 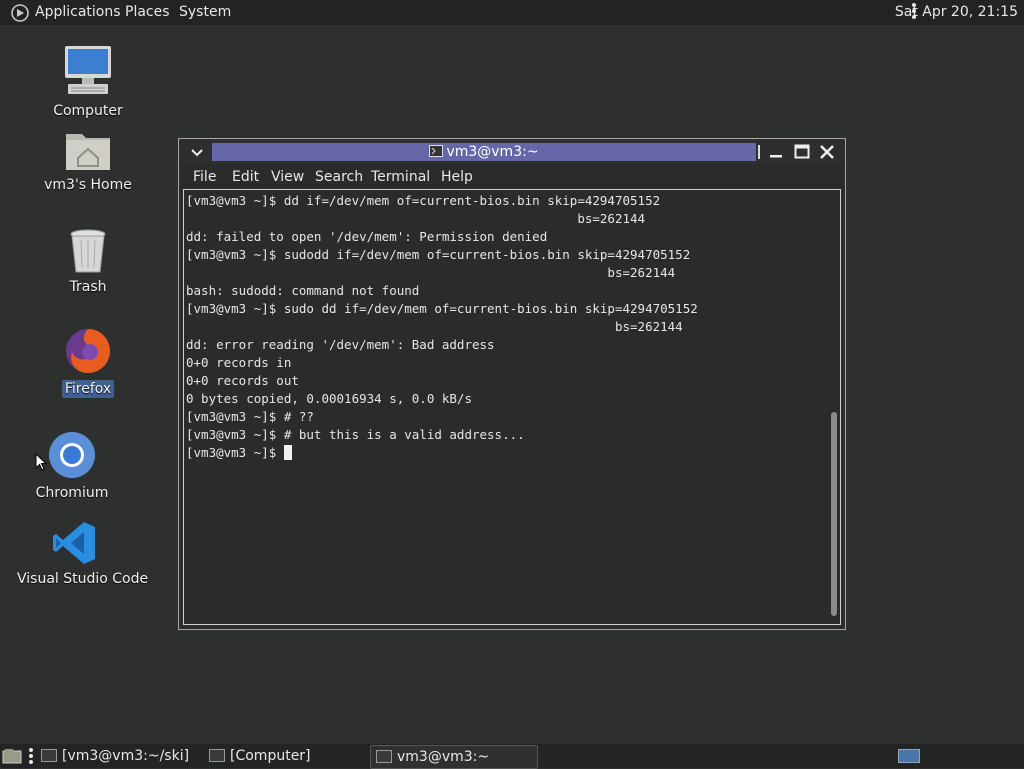 I want to click on task-label: [vm3@vm3:~/ski], so click(x=126, y=756).